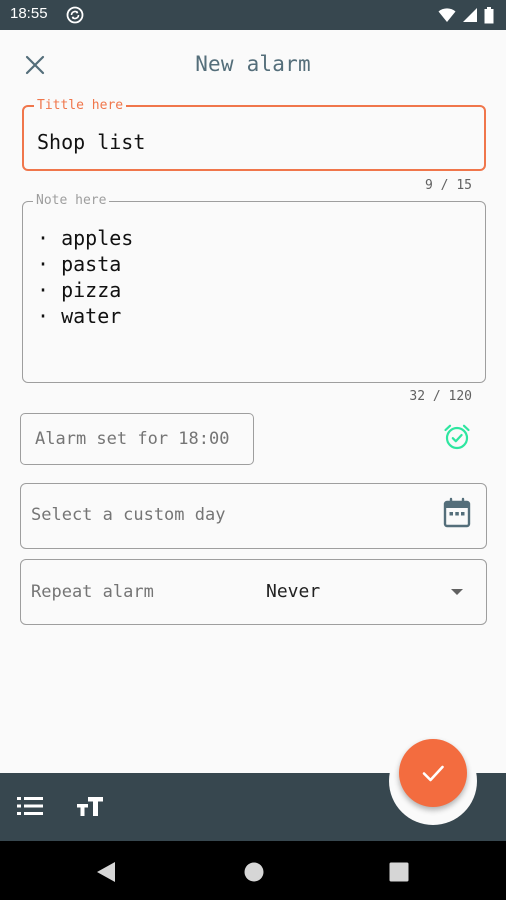  I want to click on custom-day-field: Select a custom day, so click(253, 516).